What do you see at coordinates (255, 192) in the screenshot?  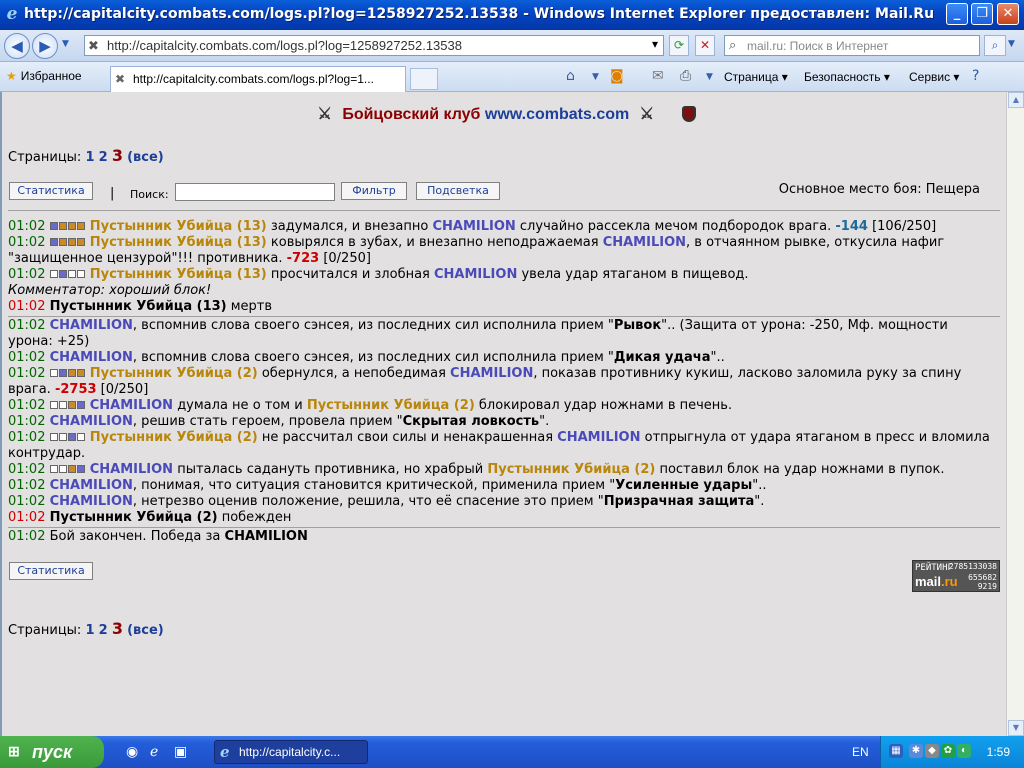 I see `log-search-input` at bounding box center [255, 192].